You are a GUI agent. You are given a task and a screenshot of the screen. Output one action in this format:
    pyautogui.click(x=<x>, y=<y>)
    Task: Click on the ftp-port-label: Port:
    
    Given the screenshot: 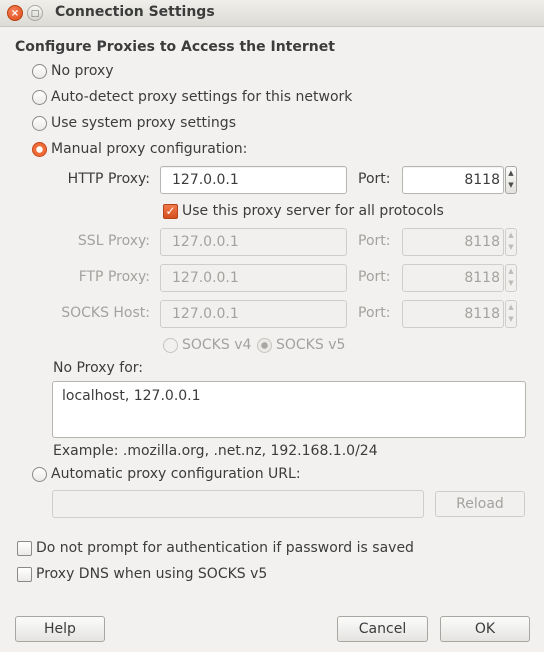 What is the action you would take?
    pyautogui.click(x=374, y=277)
    